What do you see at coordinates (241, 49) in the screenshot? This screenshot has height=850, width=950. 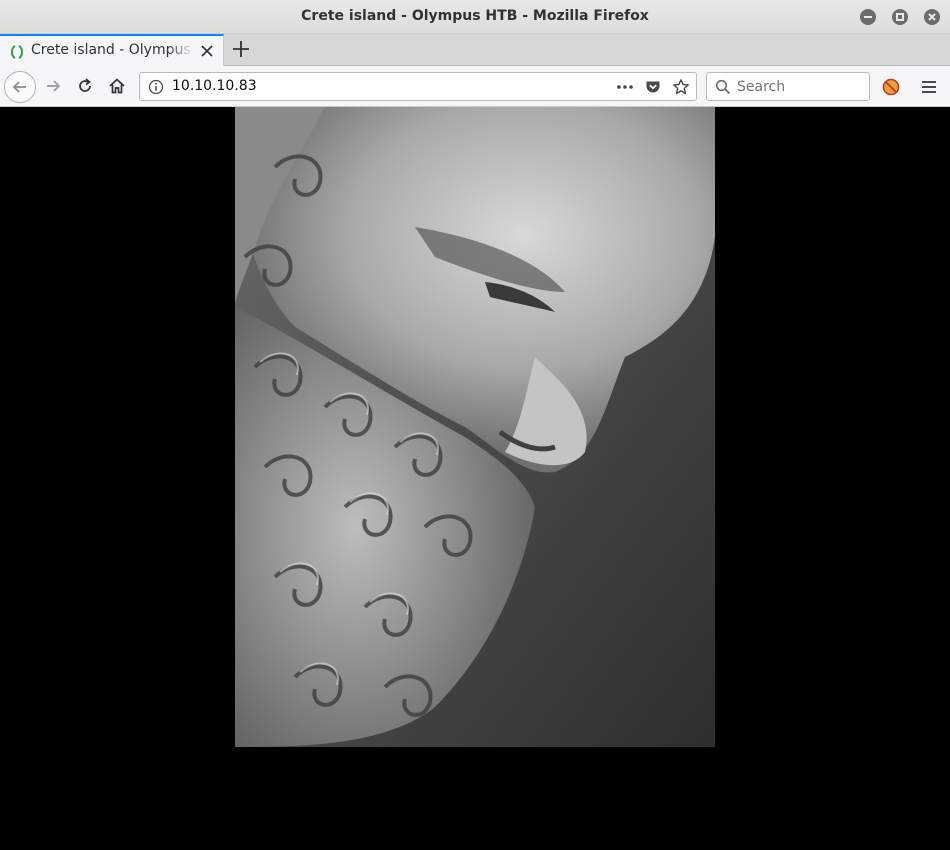 I see `new-tab-icon` at bounding box center [241, 49].